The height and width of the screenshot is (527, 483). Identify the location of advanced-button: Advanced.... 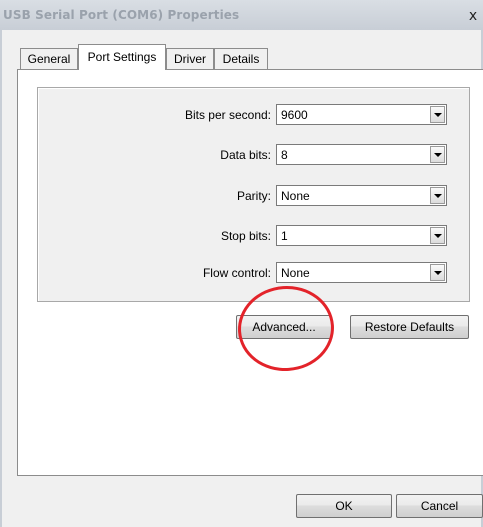
(284, 327).